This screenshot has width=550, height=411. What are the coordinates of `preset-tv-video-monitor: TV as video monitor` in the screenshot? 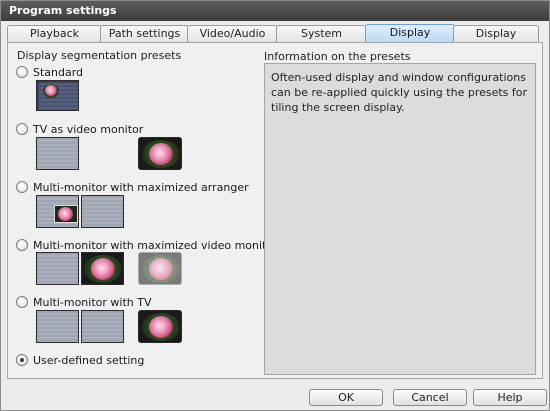 It's located at (79, 129).